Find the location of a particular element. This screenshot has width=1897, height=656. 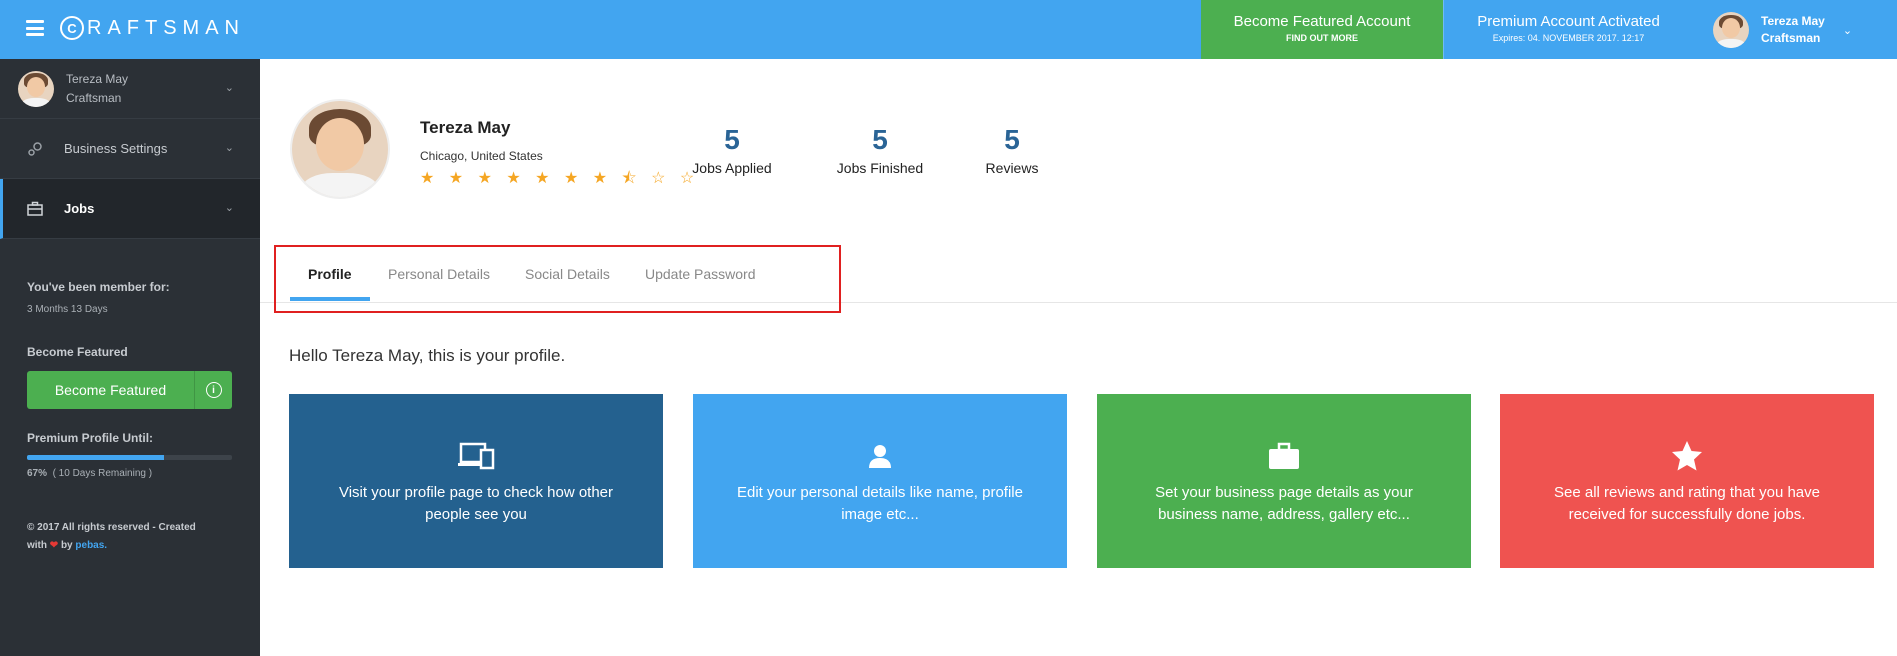

info-icon: i is located at coordinates (213, 390).